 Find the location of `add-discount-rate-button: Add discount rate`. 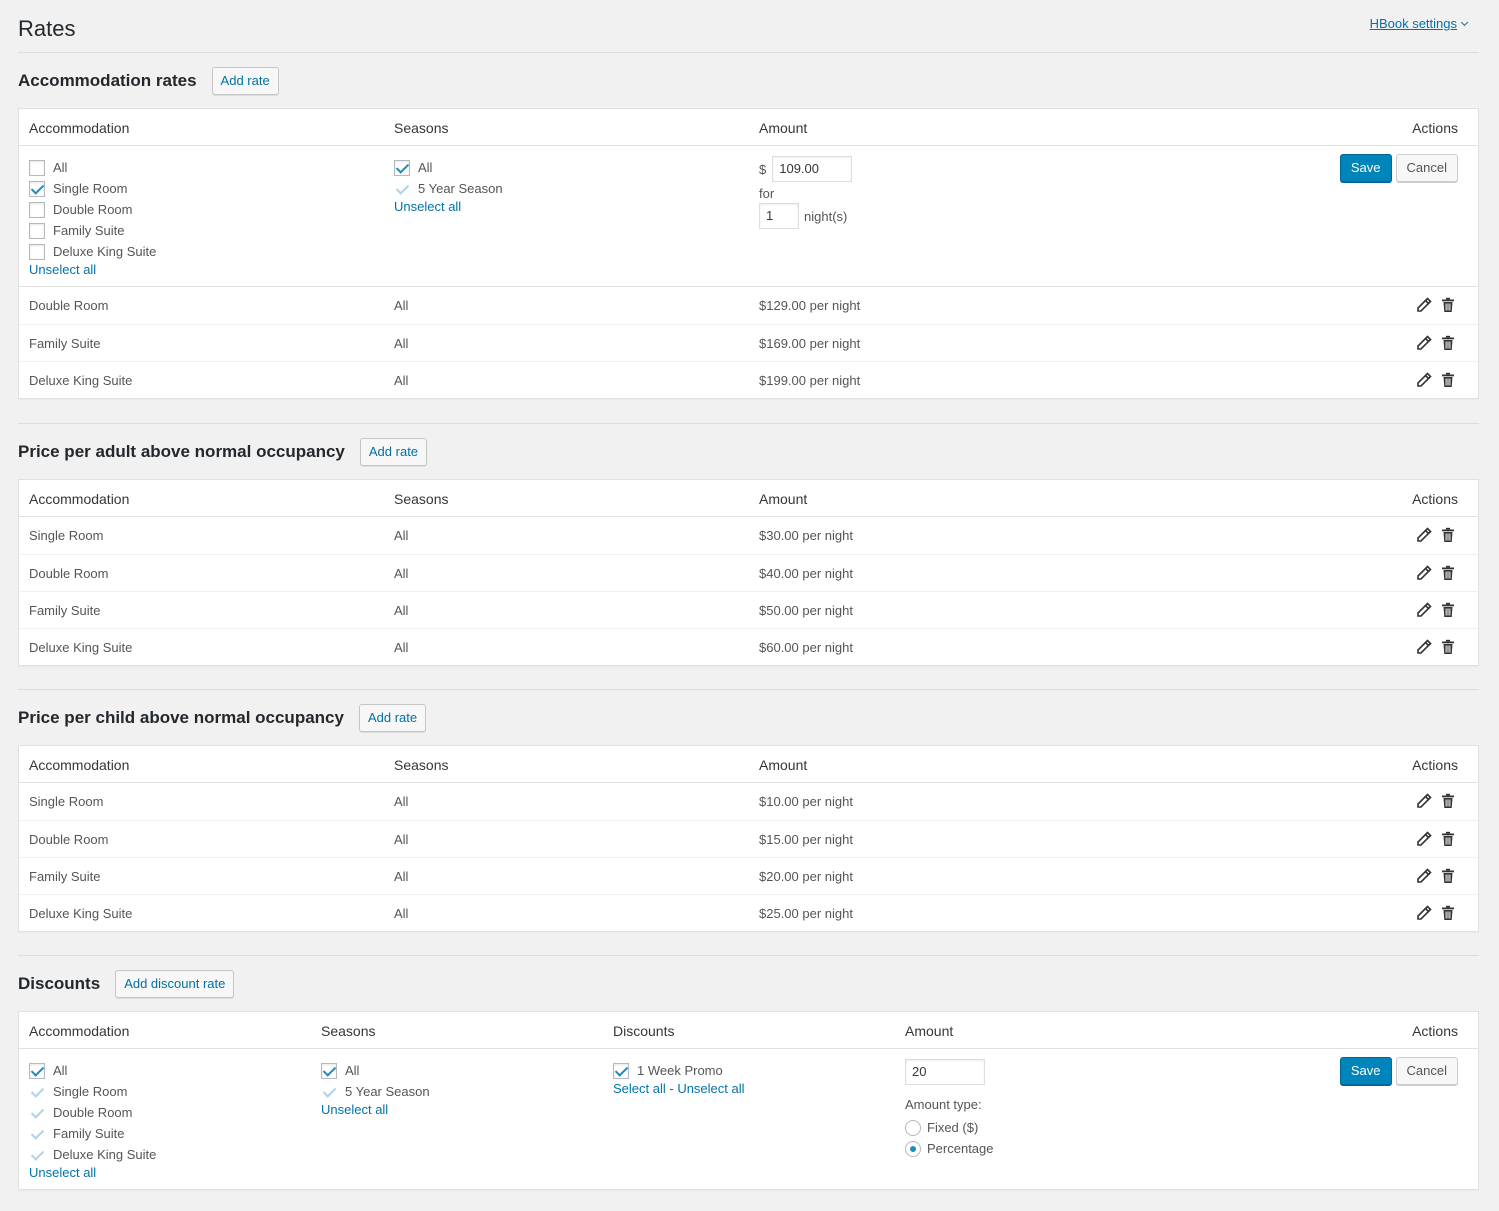

add-discount-rate-button: Add discount rate is located at coordinates (175, 984).